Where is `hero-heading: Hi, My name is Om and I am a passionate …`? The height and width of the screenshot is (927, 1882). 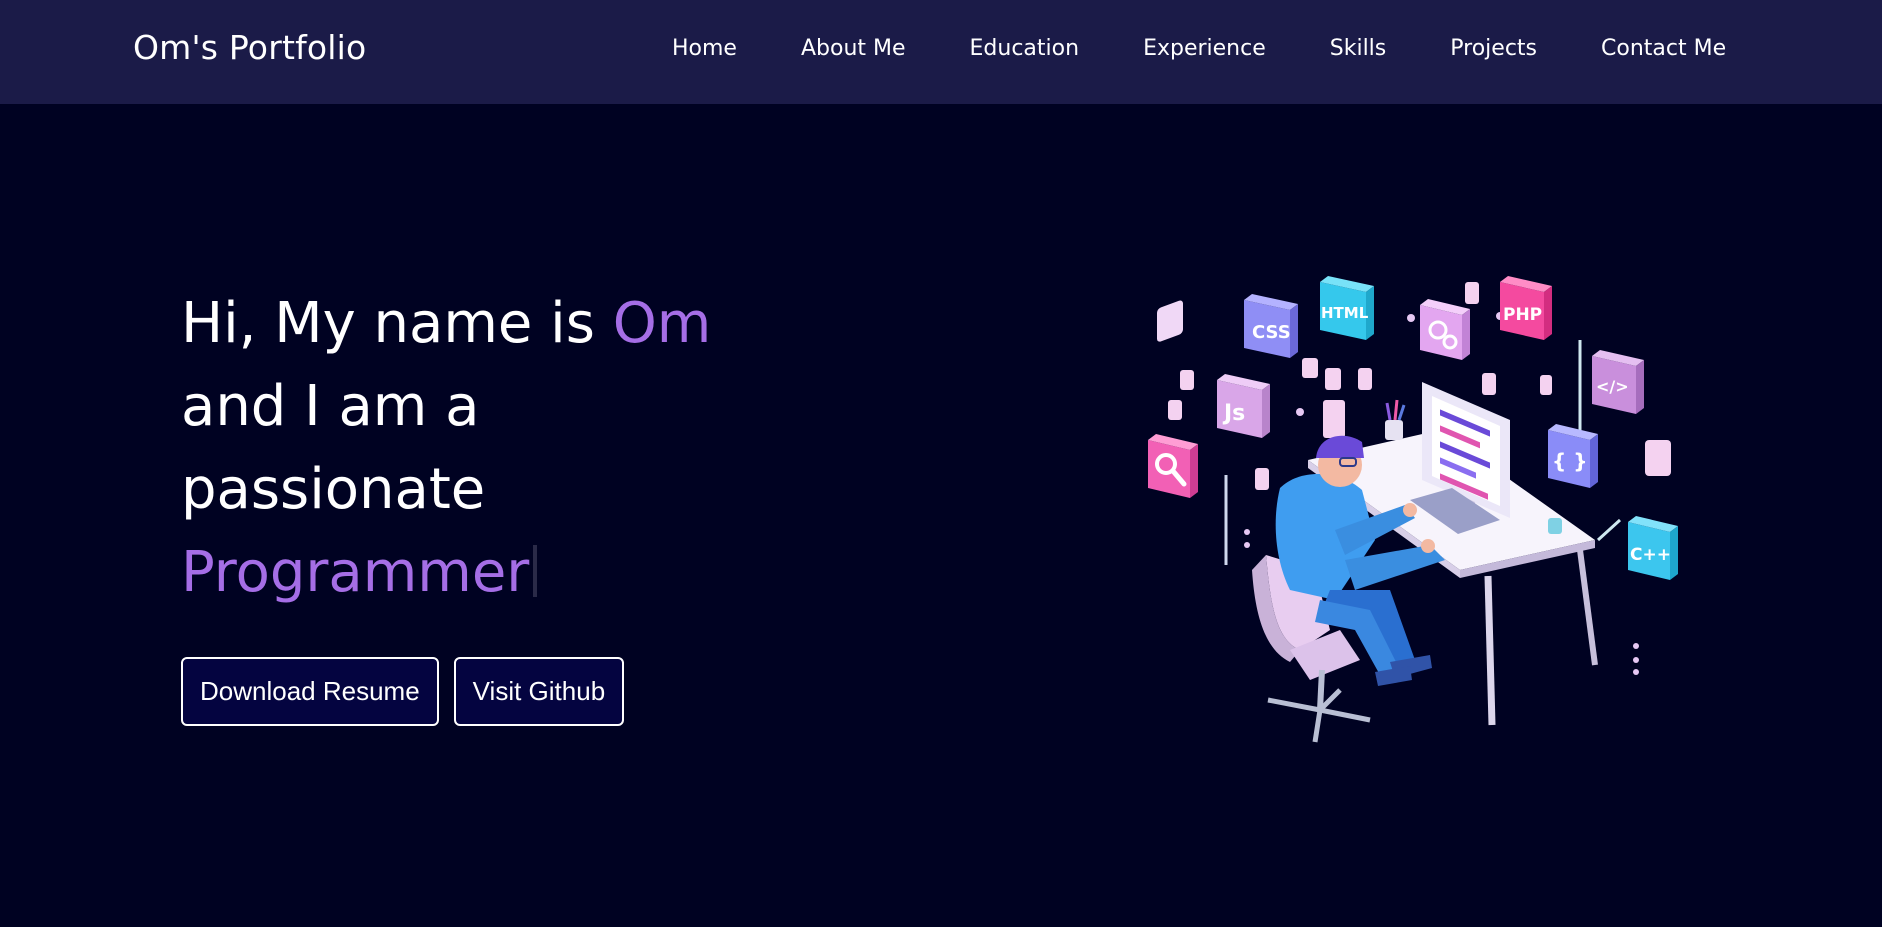 hero-heading: Hi, My name is Om and I am a passionate … is located at coordinates (541, 448).